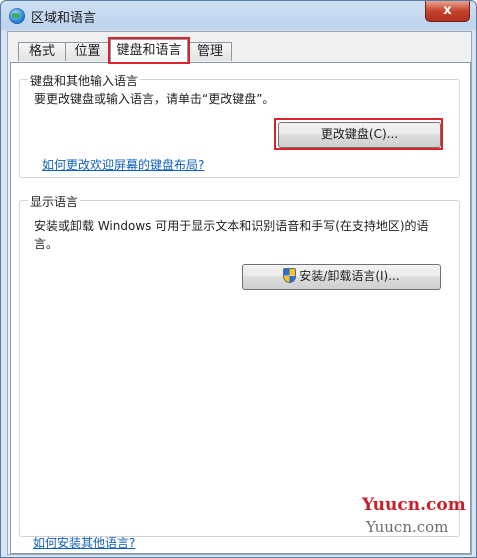 The image size is (477, 558). I want to click on watermark-brand-secondary: Yuucn.com, so click(407, 527).